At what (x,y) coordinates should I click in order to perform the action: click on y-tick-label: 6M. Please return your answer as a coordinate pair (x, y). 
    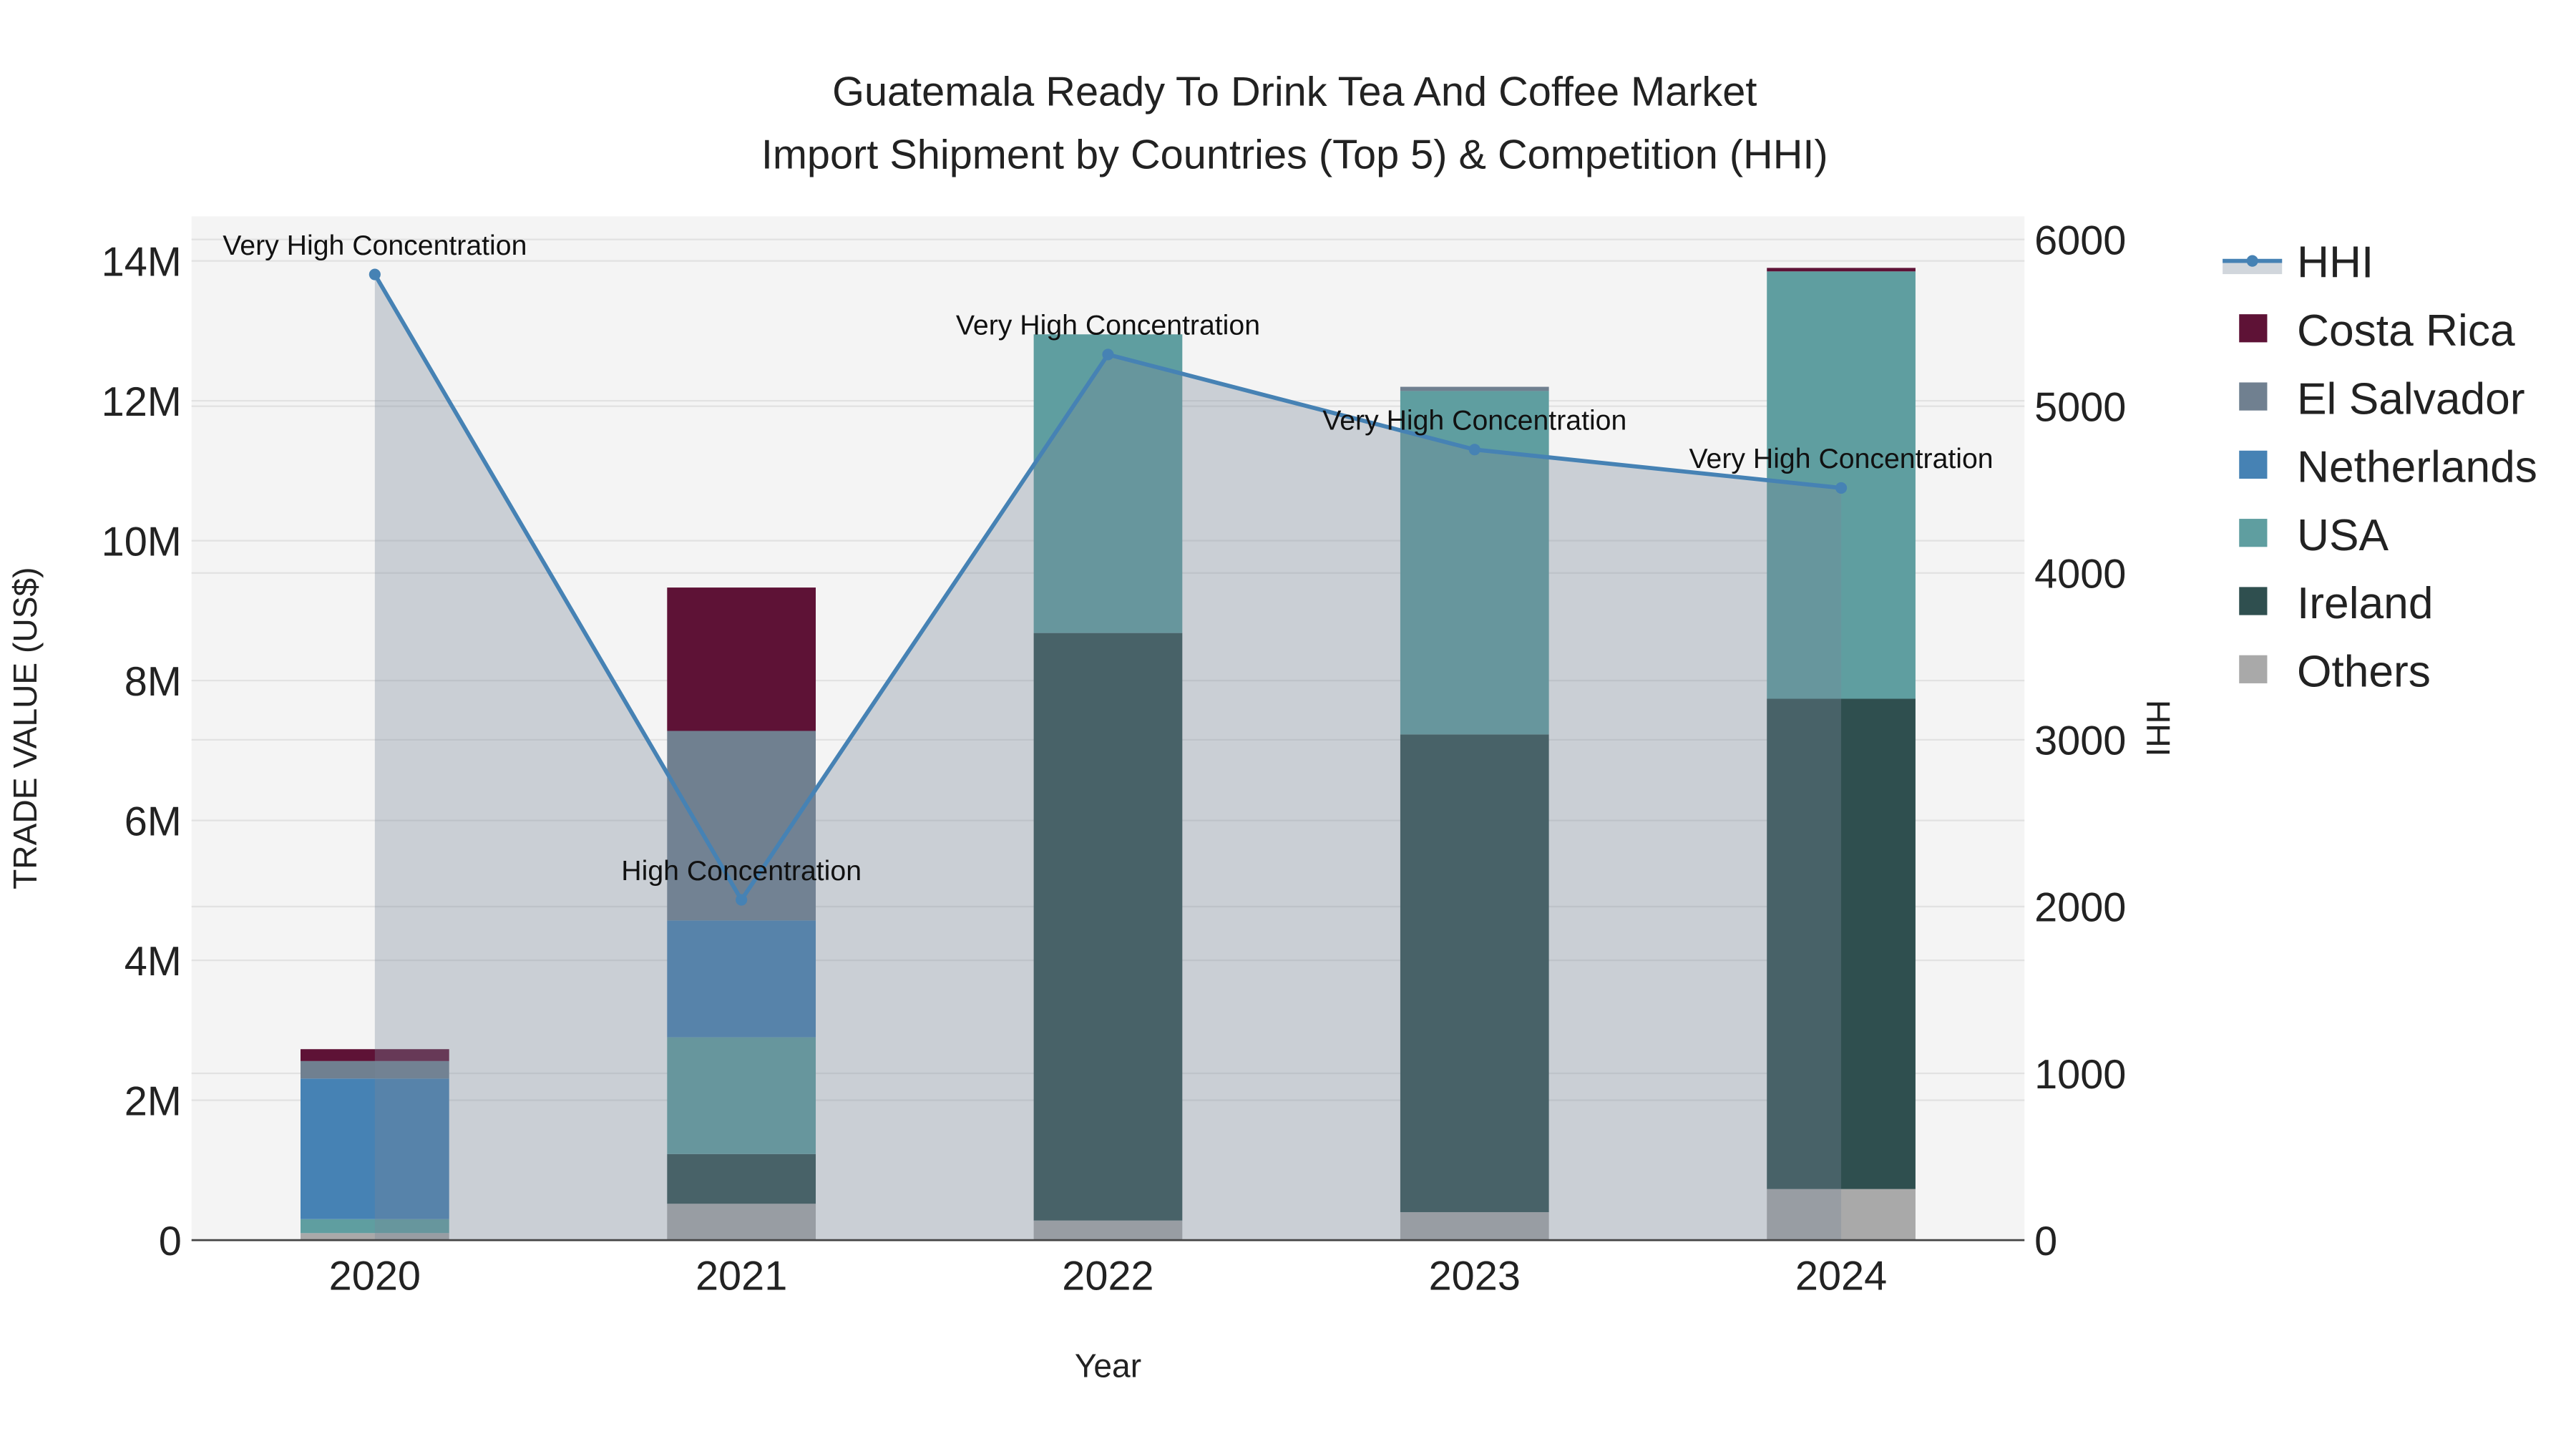
    Looking at the image, I should click on (153, 822).